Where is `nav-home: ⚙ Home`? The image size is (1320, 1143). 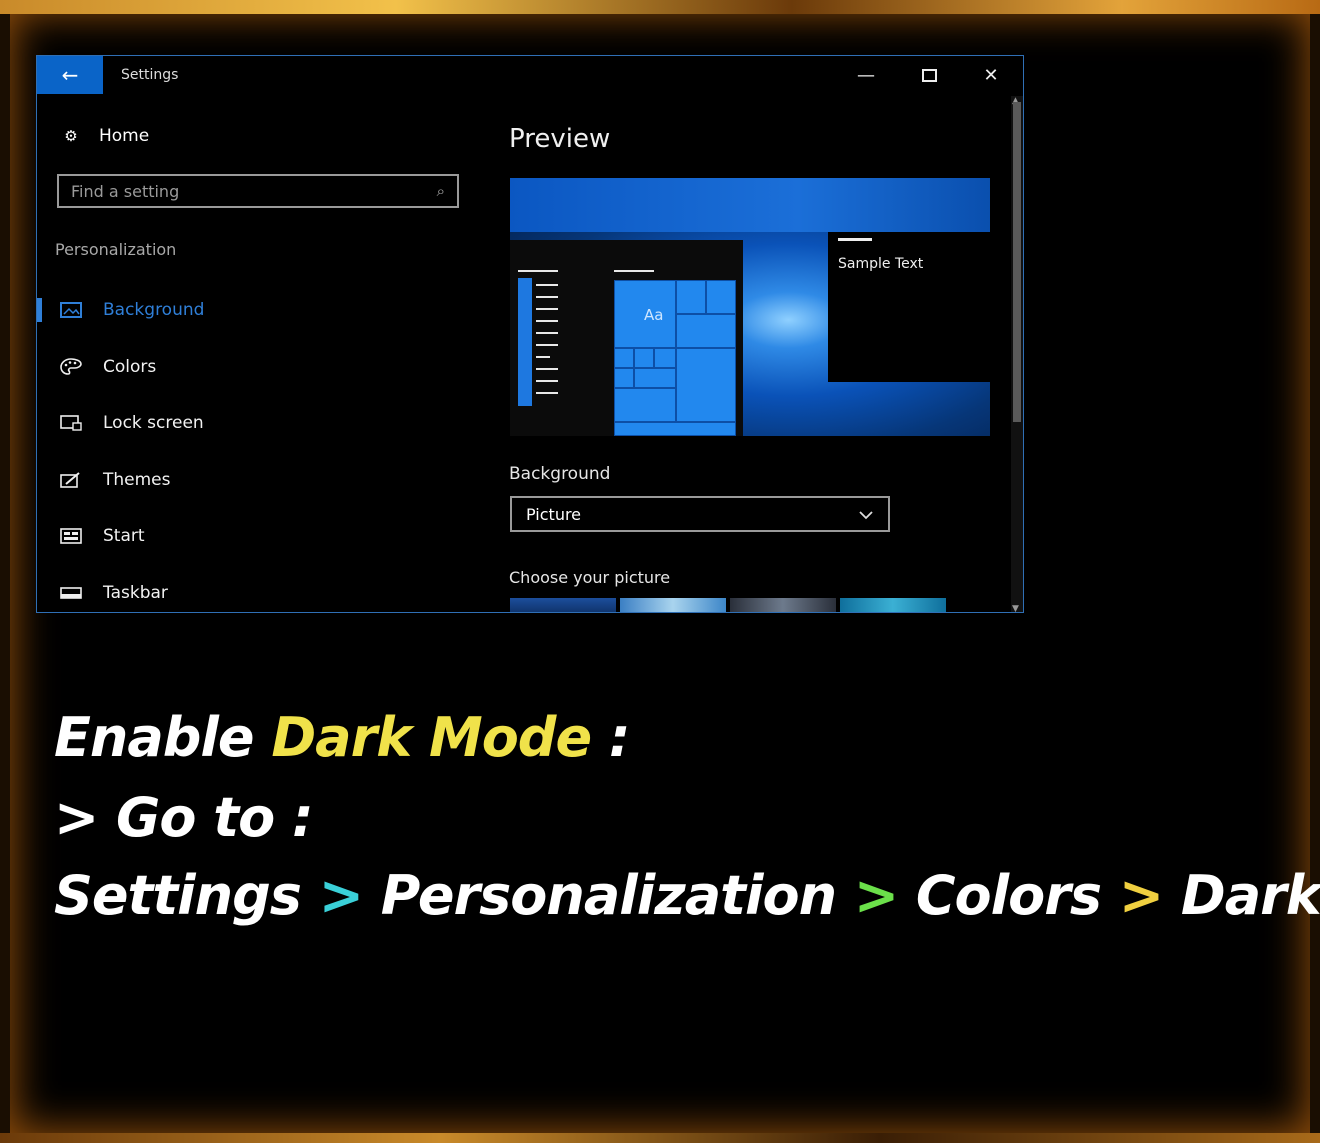 nav-home: ⚙ Home is located at coordinates (104, 136).